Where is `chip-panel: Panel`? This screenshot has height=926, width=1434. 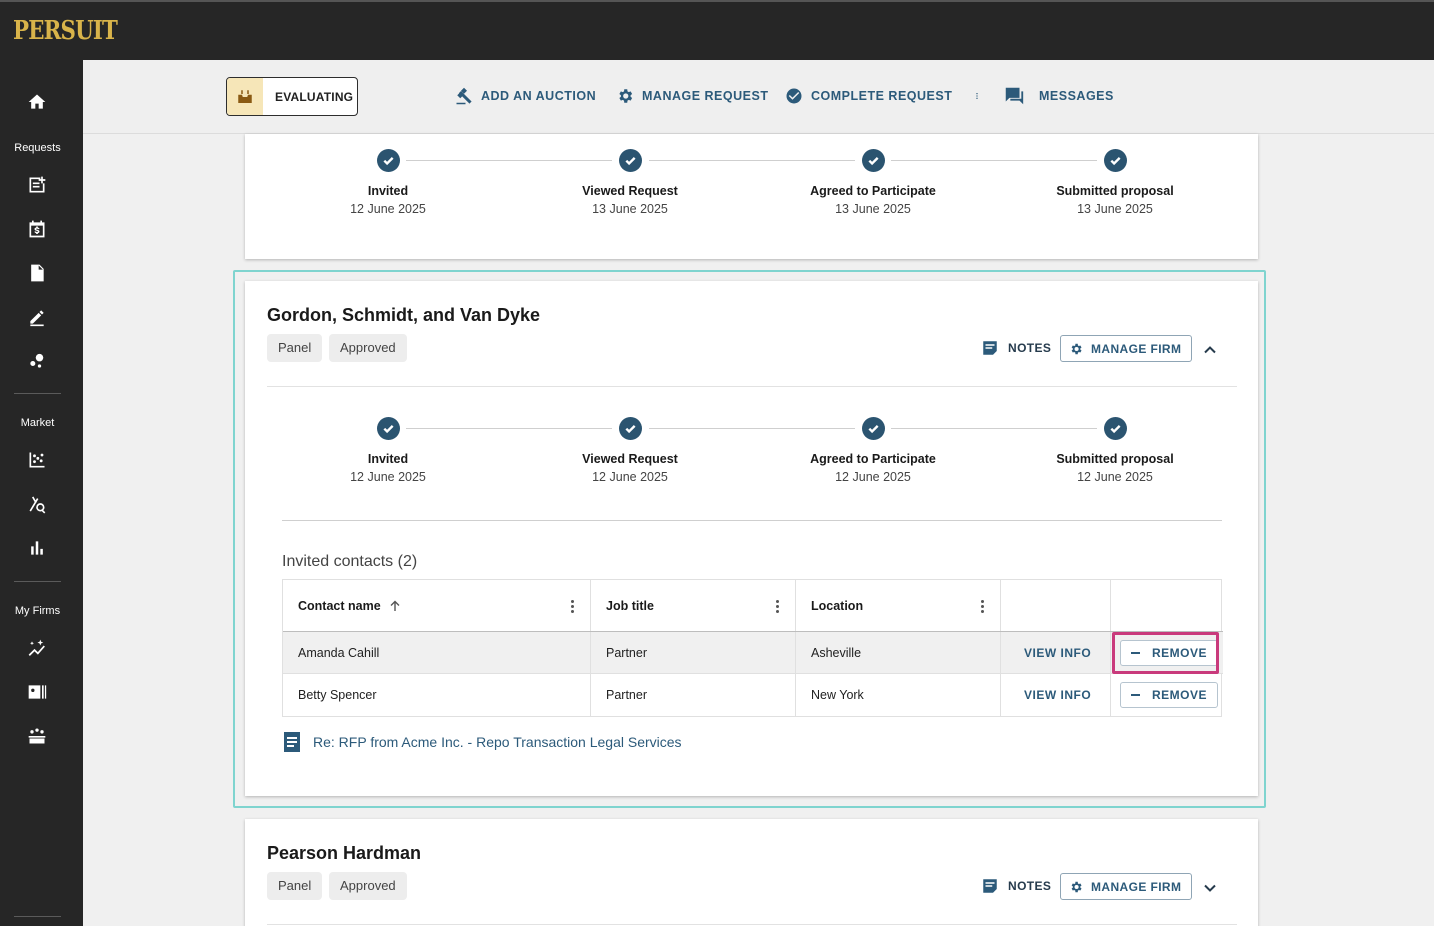
chip-panel: Panel is located at coordinates (295, 348).